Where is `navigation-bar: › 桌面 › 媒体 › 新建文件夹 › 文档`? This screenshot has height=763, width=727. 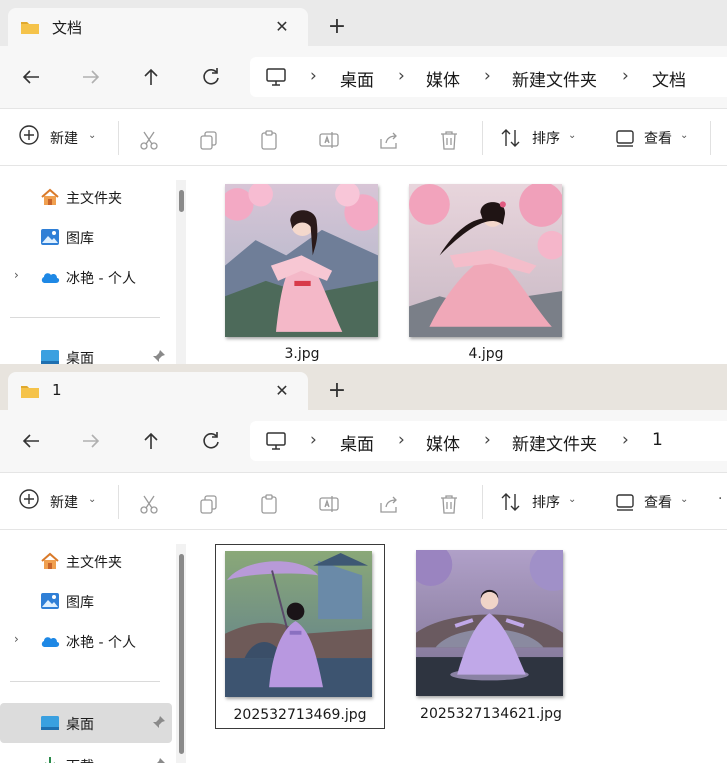
navigation-bar: › 桌面 › 媒体 › 新建文件夹 › 文档 is located at coordinates (363, 77).